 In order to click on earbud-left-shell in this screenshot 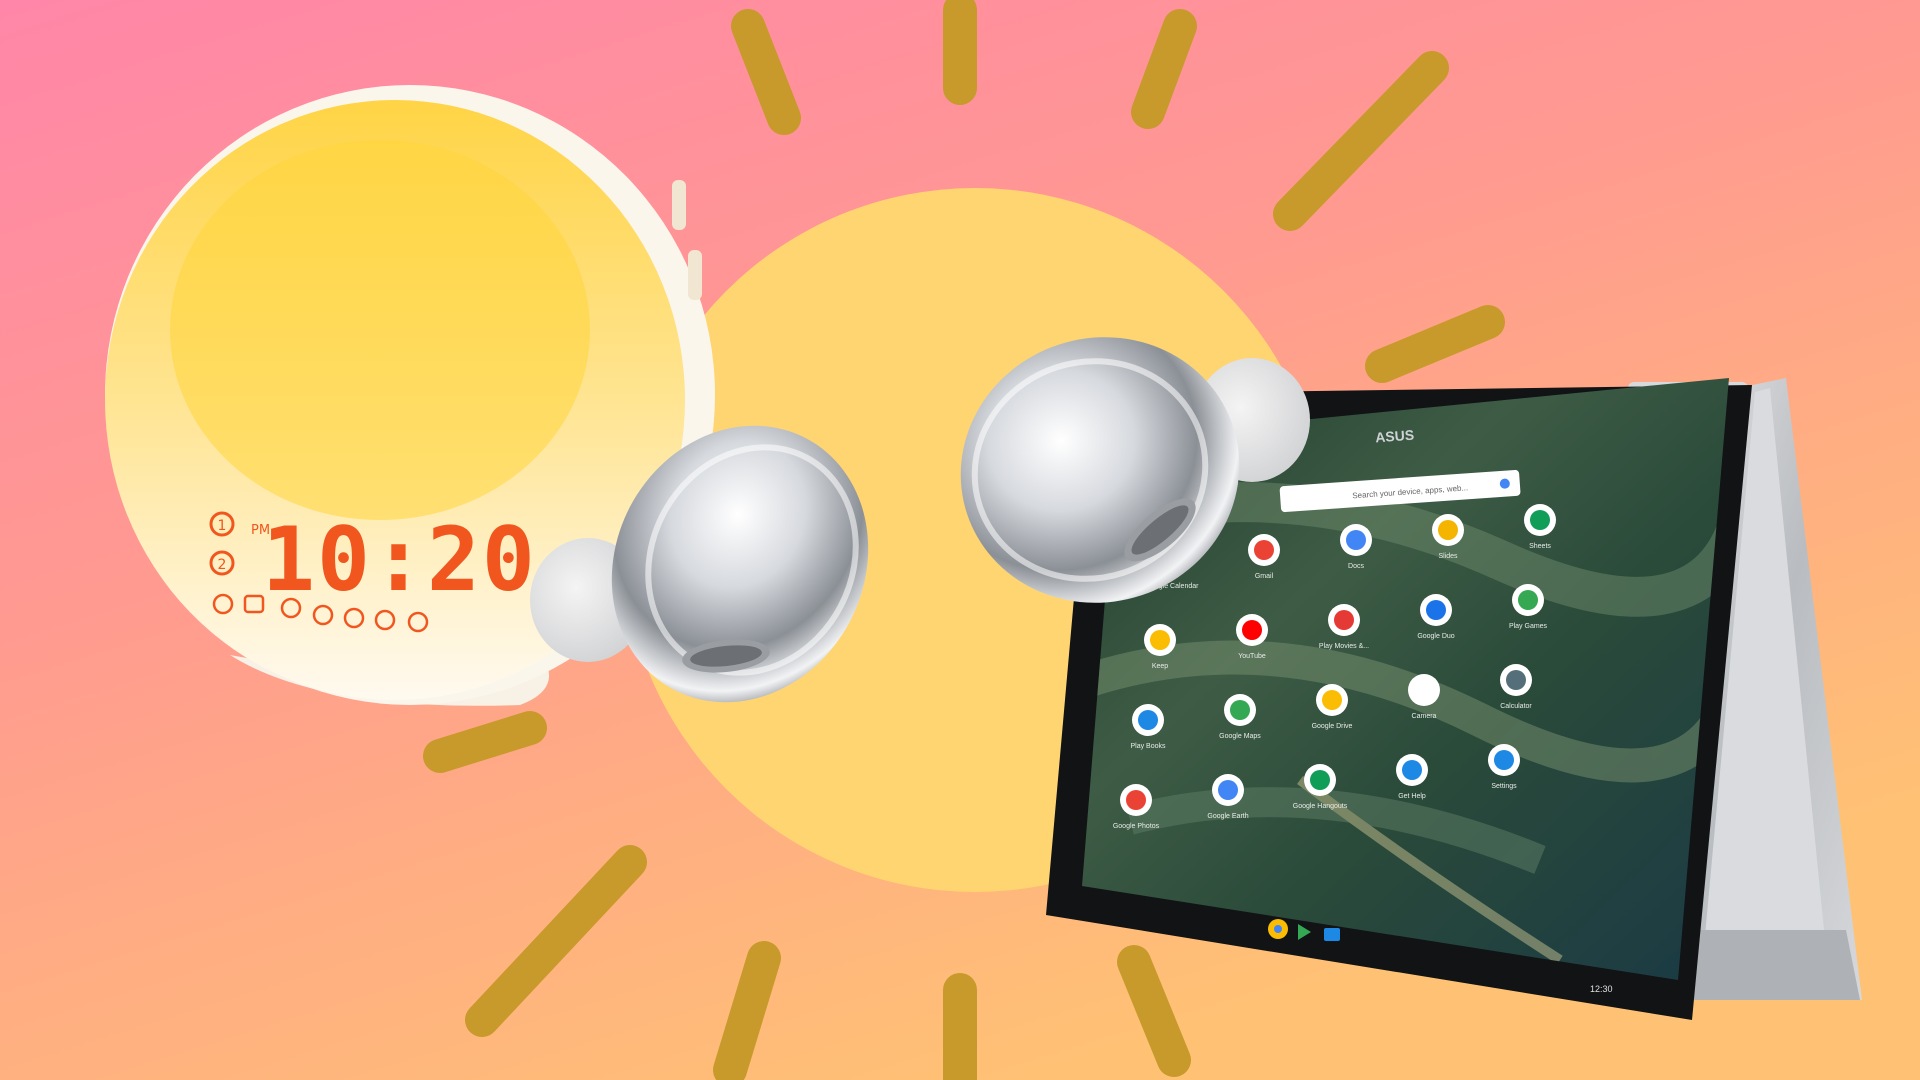, I will do `click(740, 564)`.